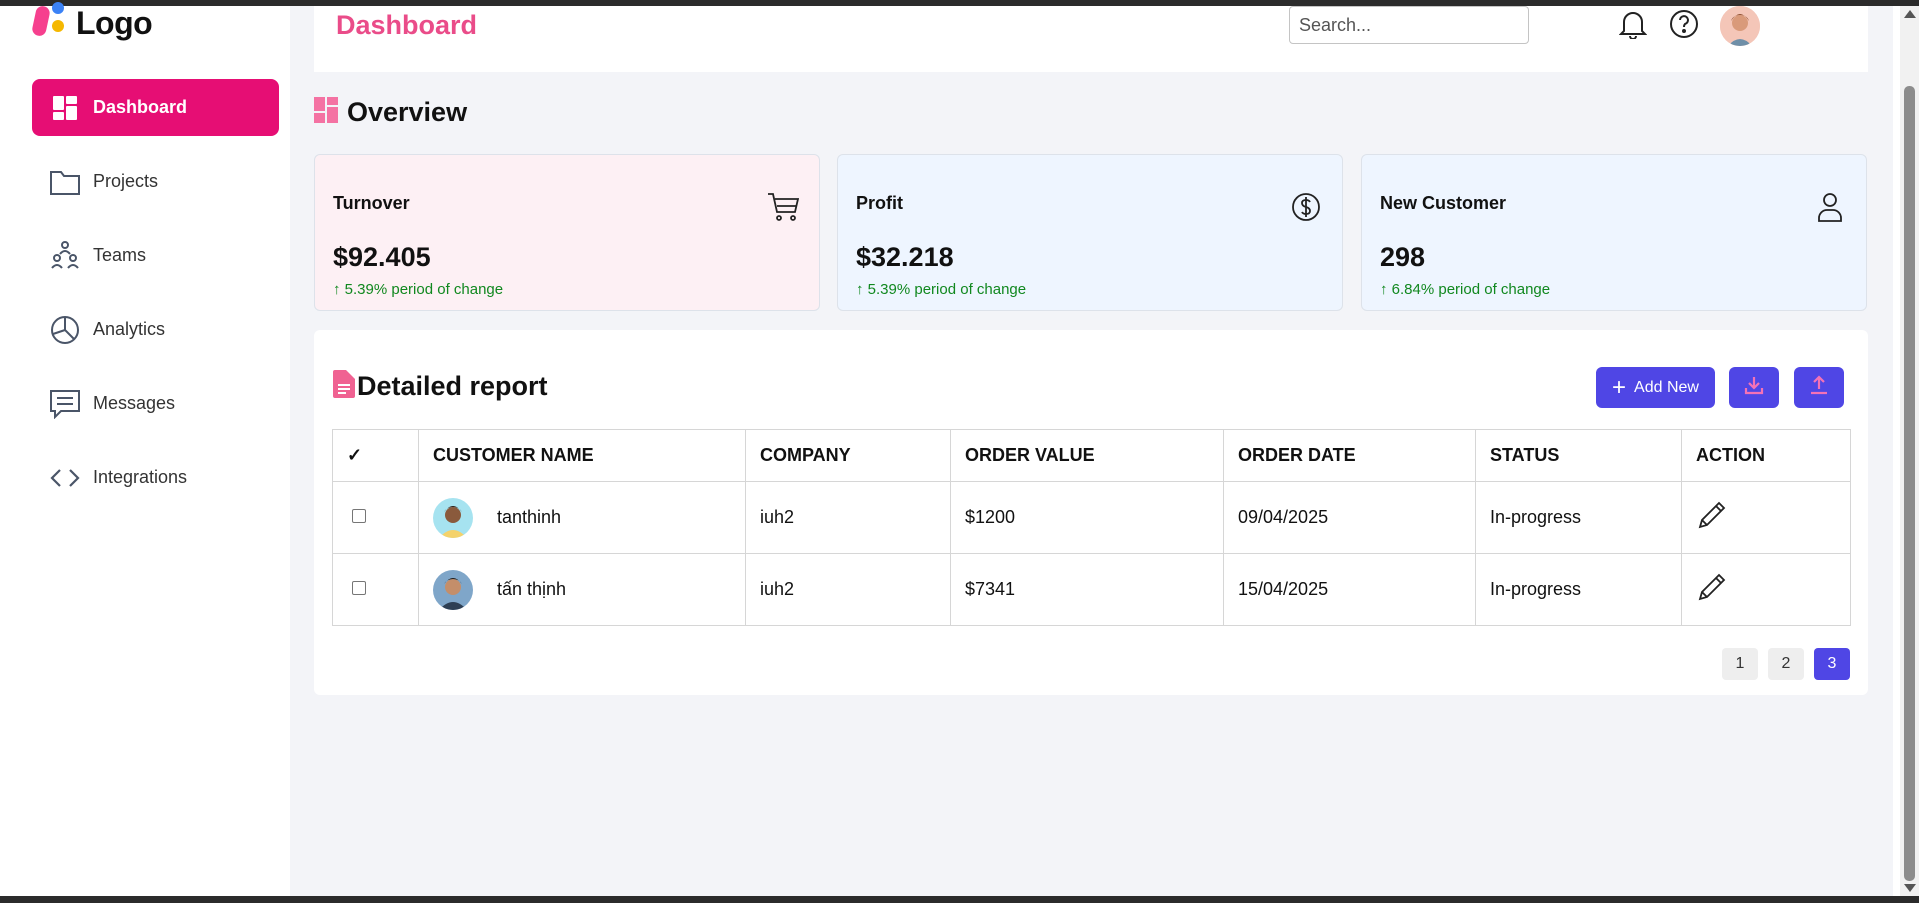 The width and height of the screenshot is (1919, 903). I want to click on sidebar-item-label: Integrations, so click(140, 477).